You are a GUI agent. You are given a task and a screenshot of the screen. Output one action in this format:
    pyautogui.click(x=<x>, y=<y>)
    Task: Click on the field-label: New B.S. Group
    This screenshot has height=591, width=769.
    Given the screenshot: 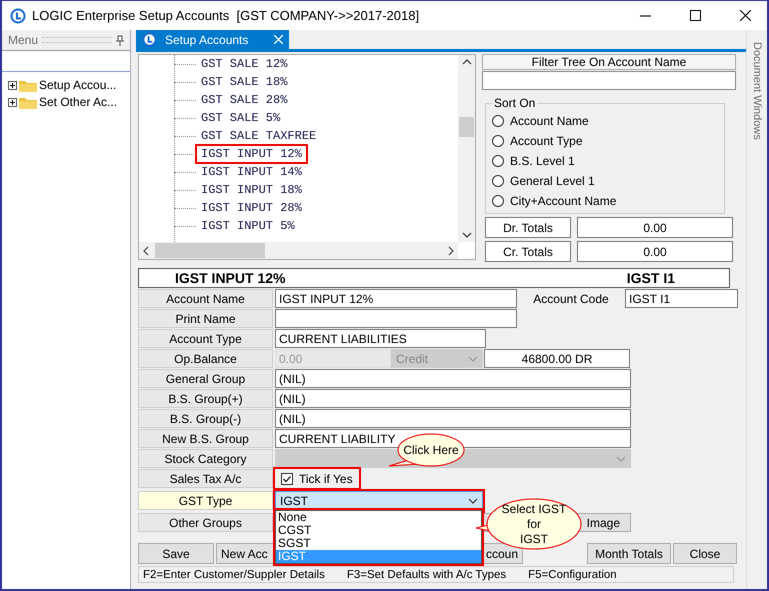 What is the action you would take?
    pyautogui.click(x=205, y=438)
    